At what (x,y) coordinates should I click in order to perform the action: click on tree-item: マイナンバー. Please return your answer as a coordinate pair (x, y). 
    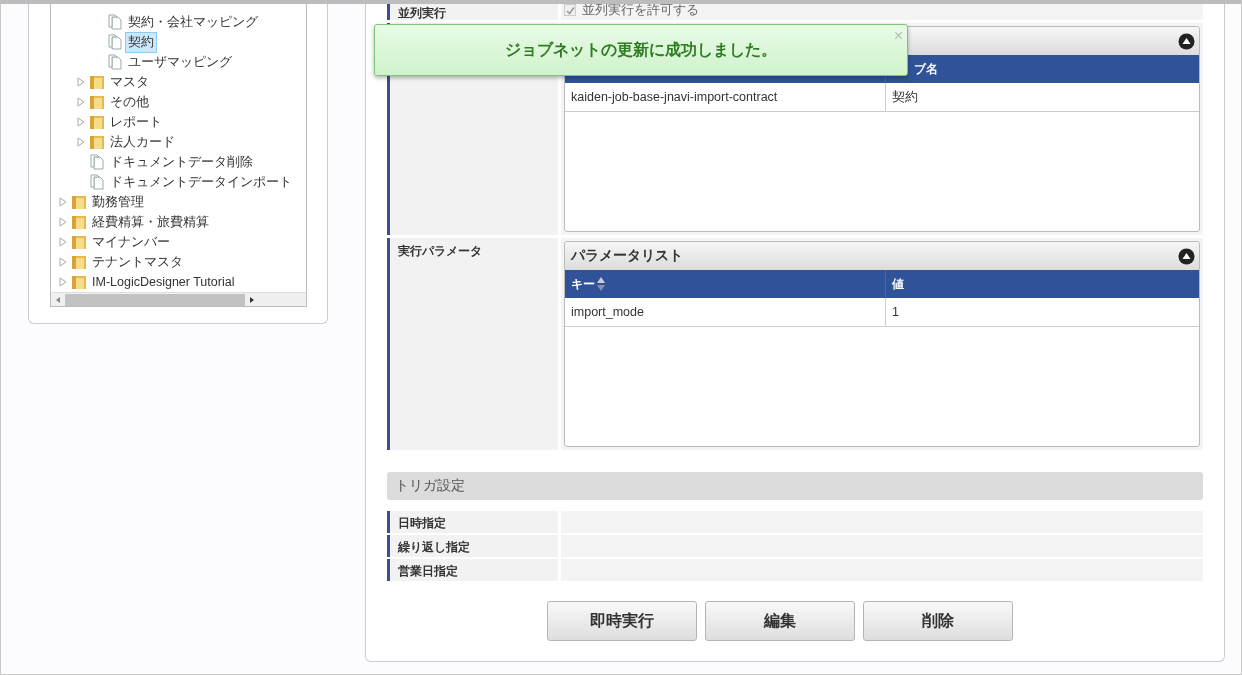
    Looking at the image, I should click on (131, 242).